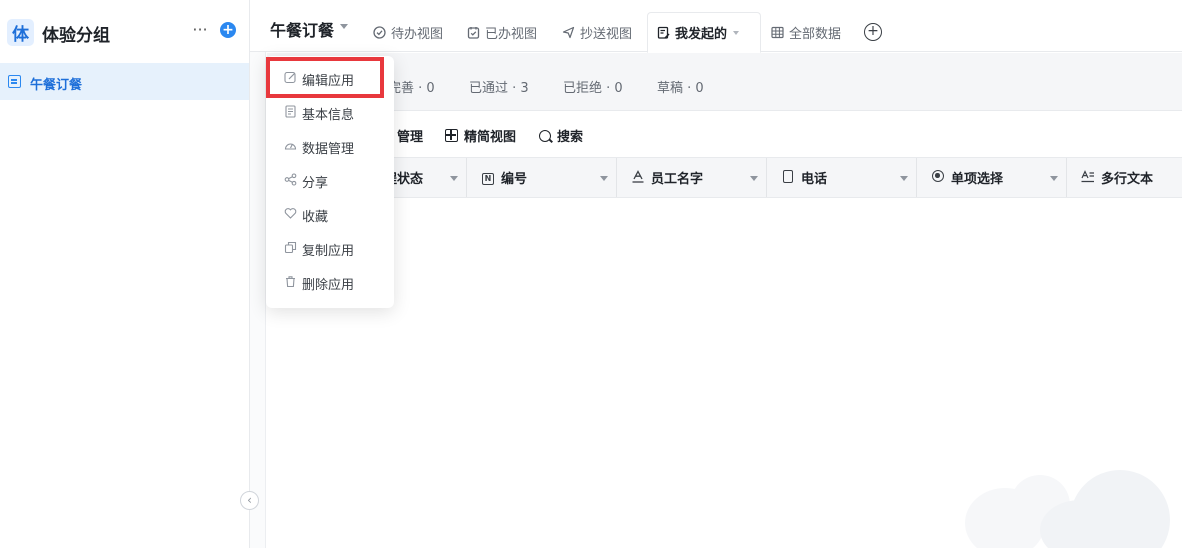 The image size is (1182, 548). I want to click on sidebar-item-lunch-order: 午餐订餐, so click(124, 81).